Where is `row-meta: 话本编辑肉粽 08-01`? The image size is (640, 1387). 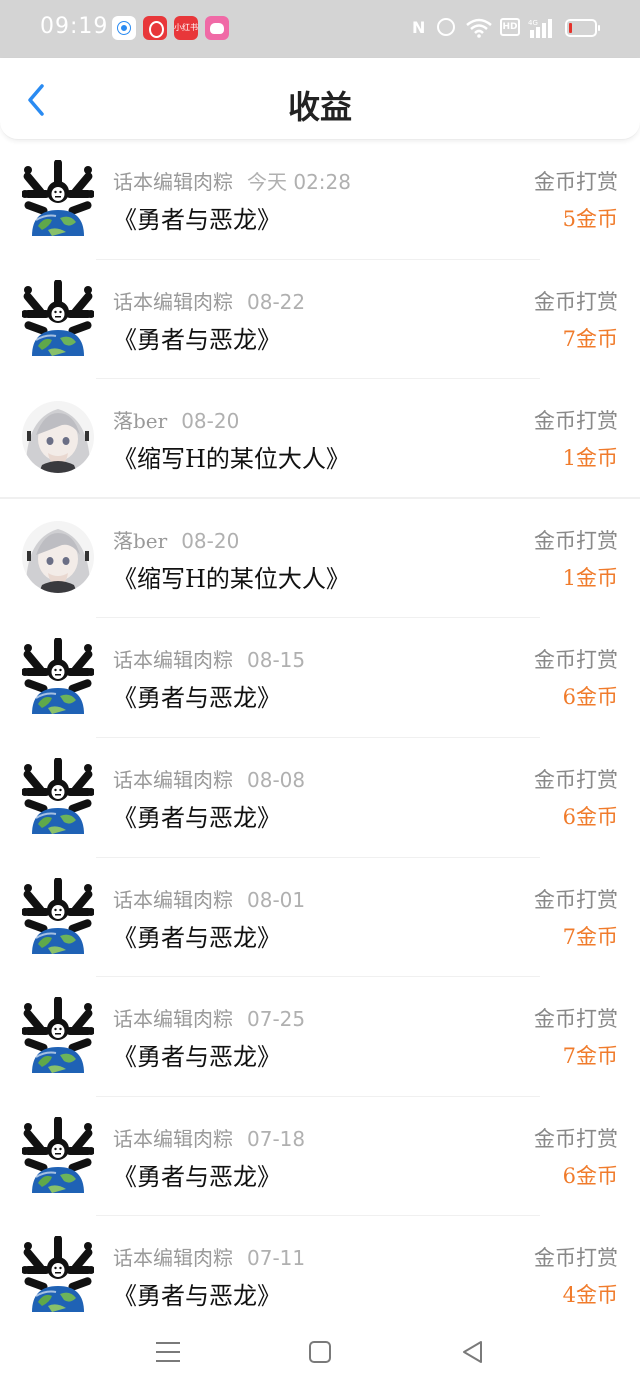
row-meta: 话本编辑肉粽 08-01 is located at coordinates (209, 898).